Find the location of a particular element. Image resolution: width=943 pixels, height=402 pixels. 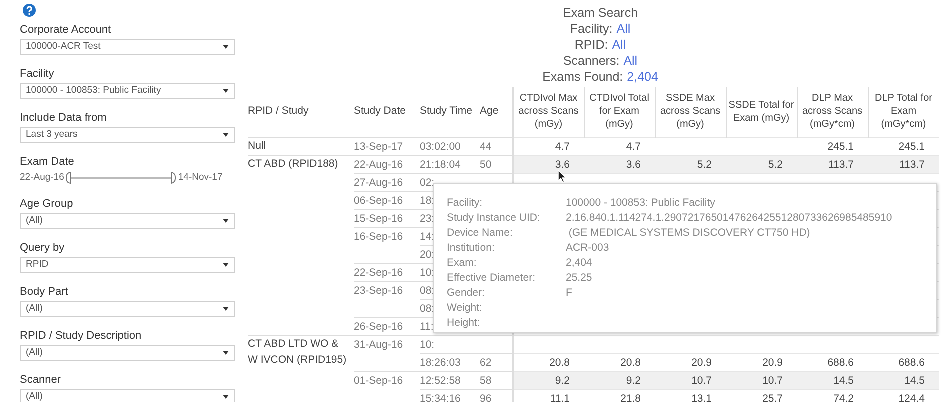

table-cell-text: CT ABD (RPID188) is located at coordinates (294, 164).